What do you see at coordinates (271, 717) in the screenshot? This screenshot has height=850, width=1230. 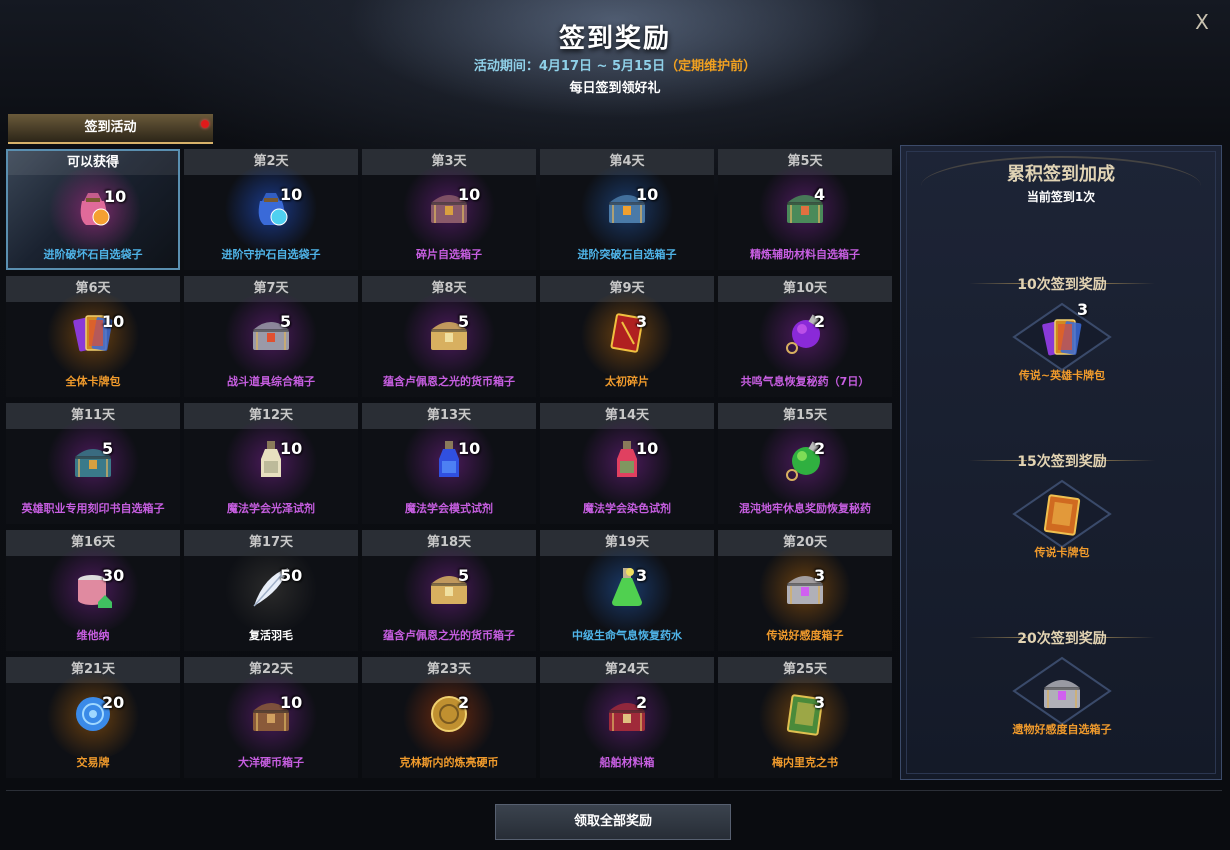 I see `reward-cell: 第22天 10 大洋硬币箱子` at bounding box center [271, 717].